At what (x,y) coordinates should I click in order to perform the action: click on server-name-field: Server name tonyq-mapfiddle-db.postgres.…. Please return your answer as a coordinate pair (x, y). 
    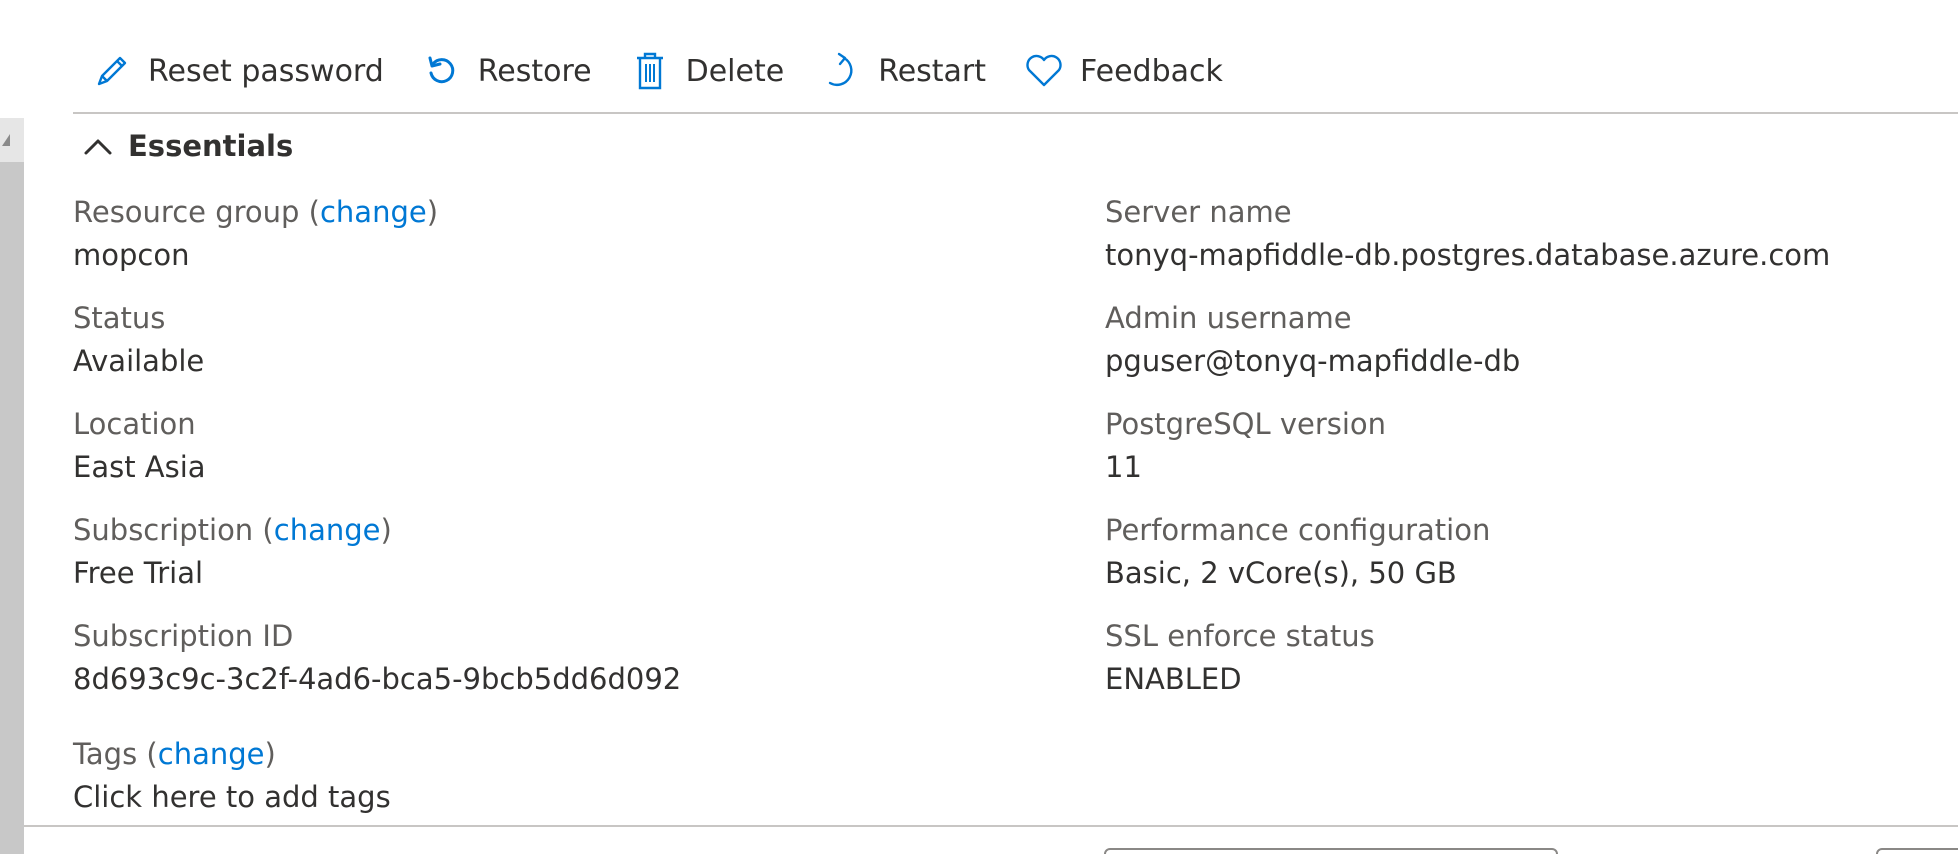
    Looking at the image, I should click on (1525, 243).